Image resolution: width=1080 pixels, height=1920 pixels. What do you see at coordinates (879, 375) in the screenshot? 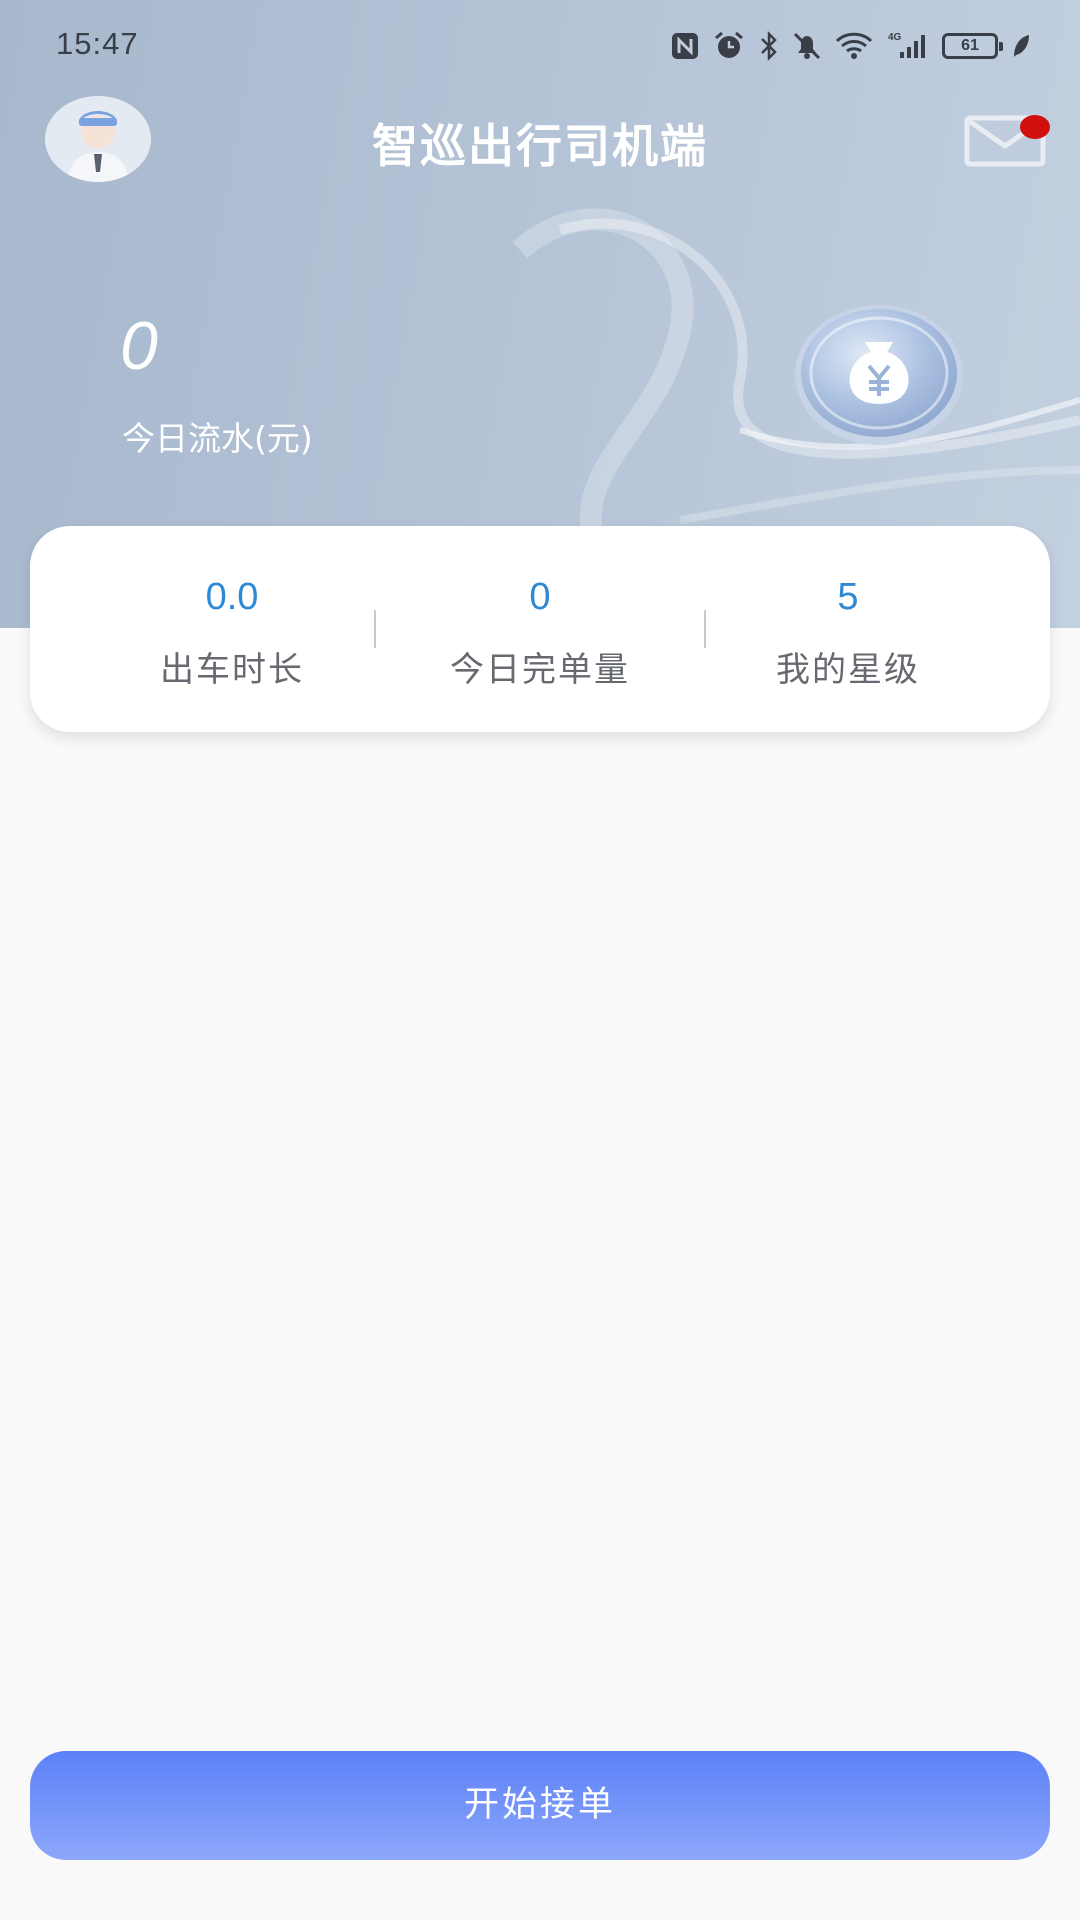
I see `money-bag-icon` at bounding box center [879, 375].